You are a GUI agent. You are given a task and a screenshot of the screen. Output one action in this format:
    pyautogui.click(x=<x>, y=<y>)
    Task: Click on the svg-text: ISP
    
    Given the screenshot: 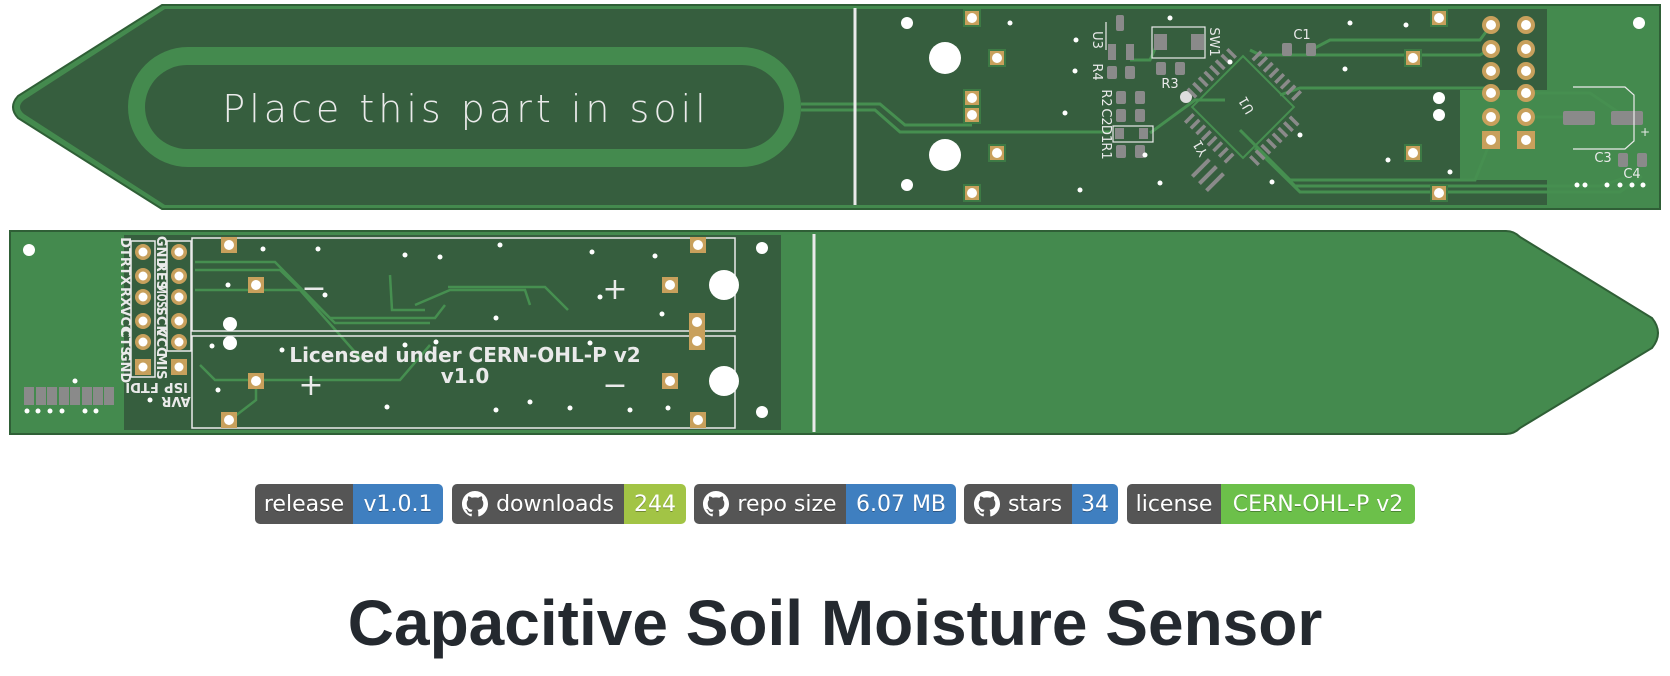 What is the action you would take?
    pyautogui.click(x=176, y=386)
    